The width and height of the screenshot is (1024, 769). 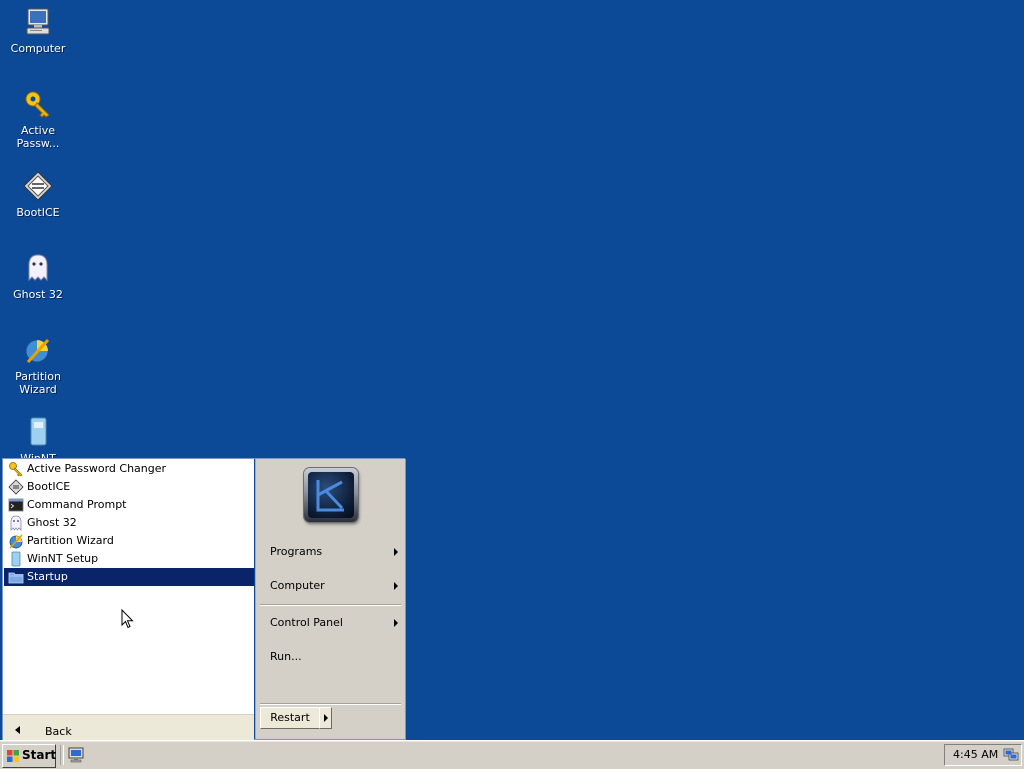 What do you see at coordinates (129, 523) in the screenshot?
I see `program-item-ghost-32: Ghost 32` at bounding box center [129, 523].